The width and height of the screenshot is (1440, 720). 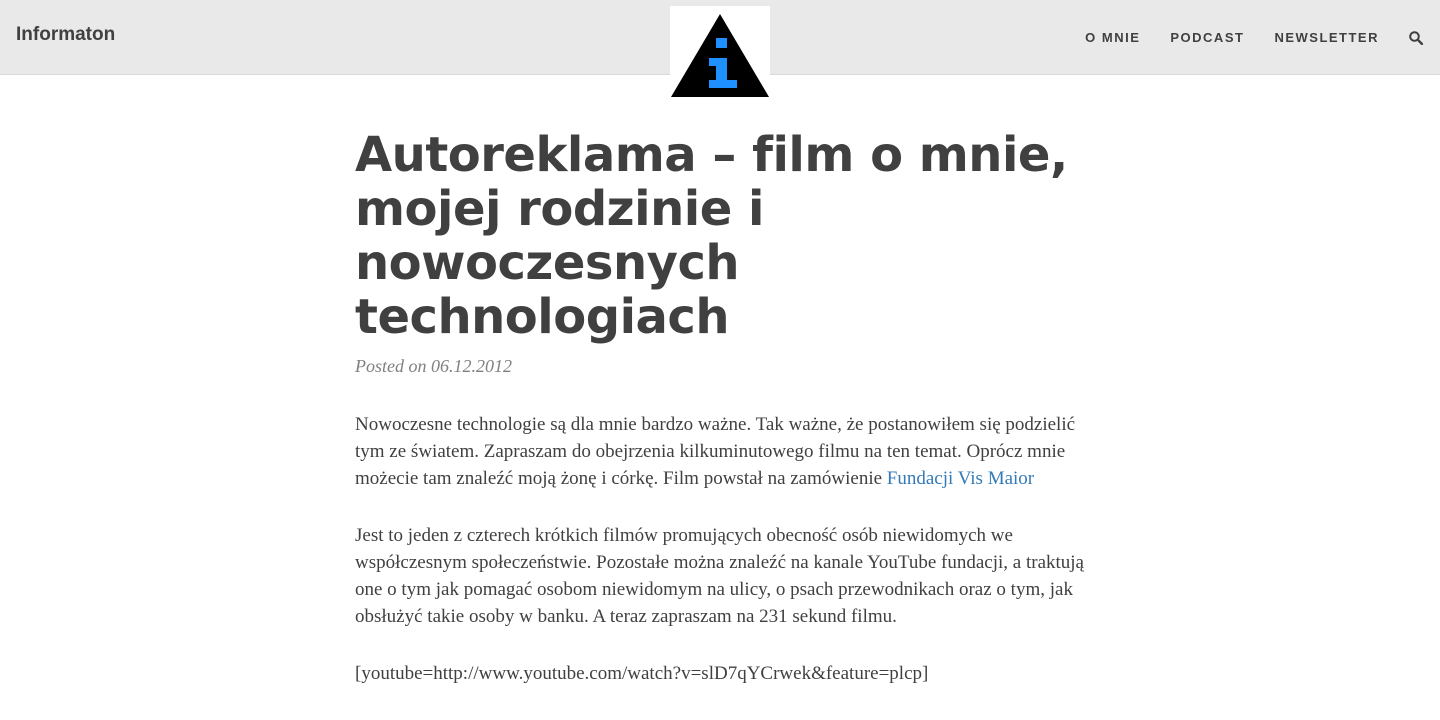 I want to click on post-meta: Posted on 06.12.2012, so click(x=433, y=366).